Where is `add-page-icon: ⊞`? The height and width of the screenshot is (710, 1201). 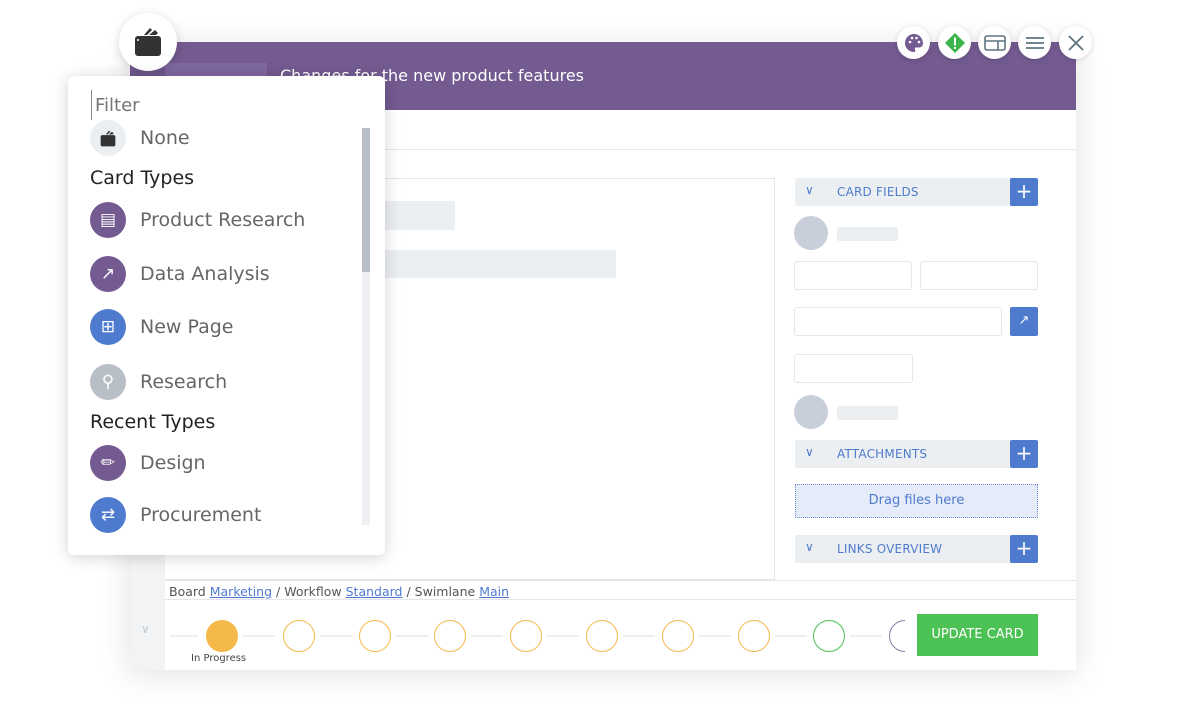
add-page-icon: ⊞ is located at coordinates (108, 327).